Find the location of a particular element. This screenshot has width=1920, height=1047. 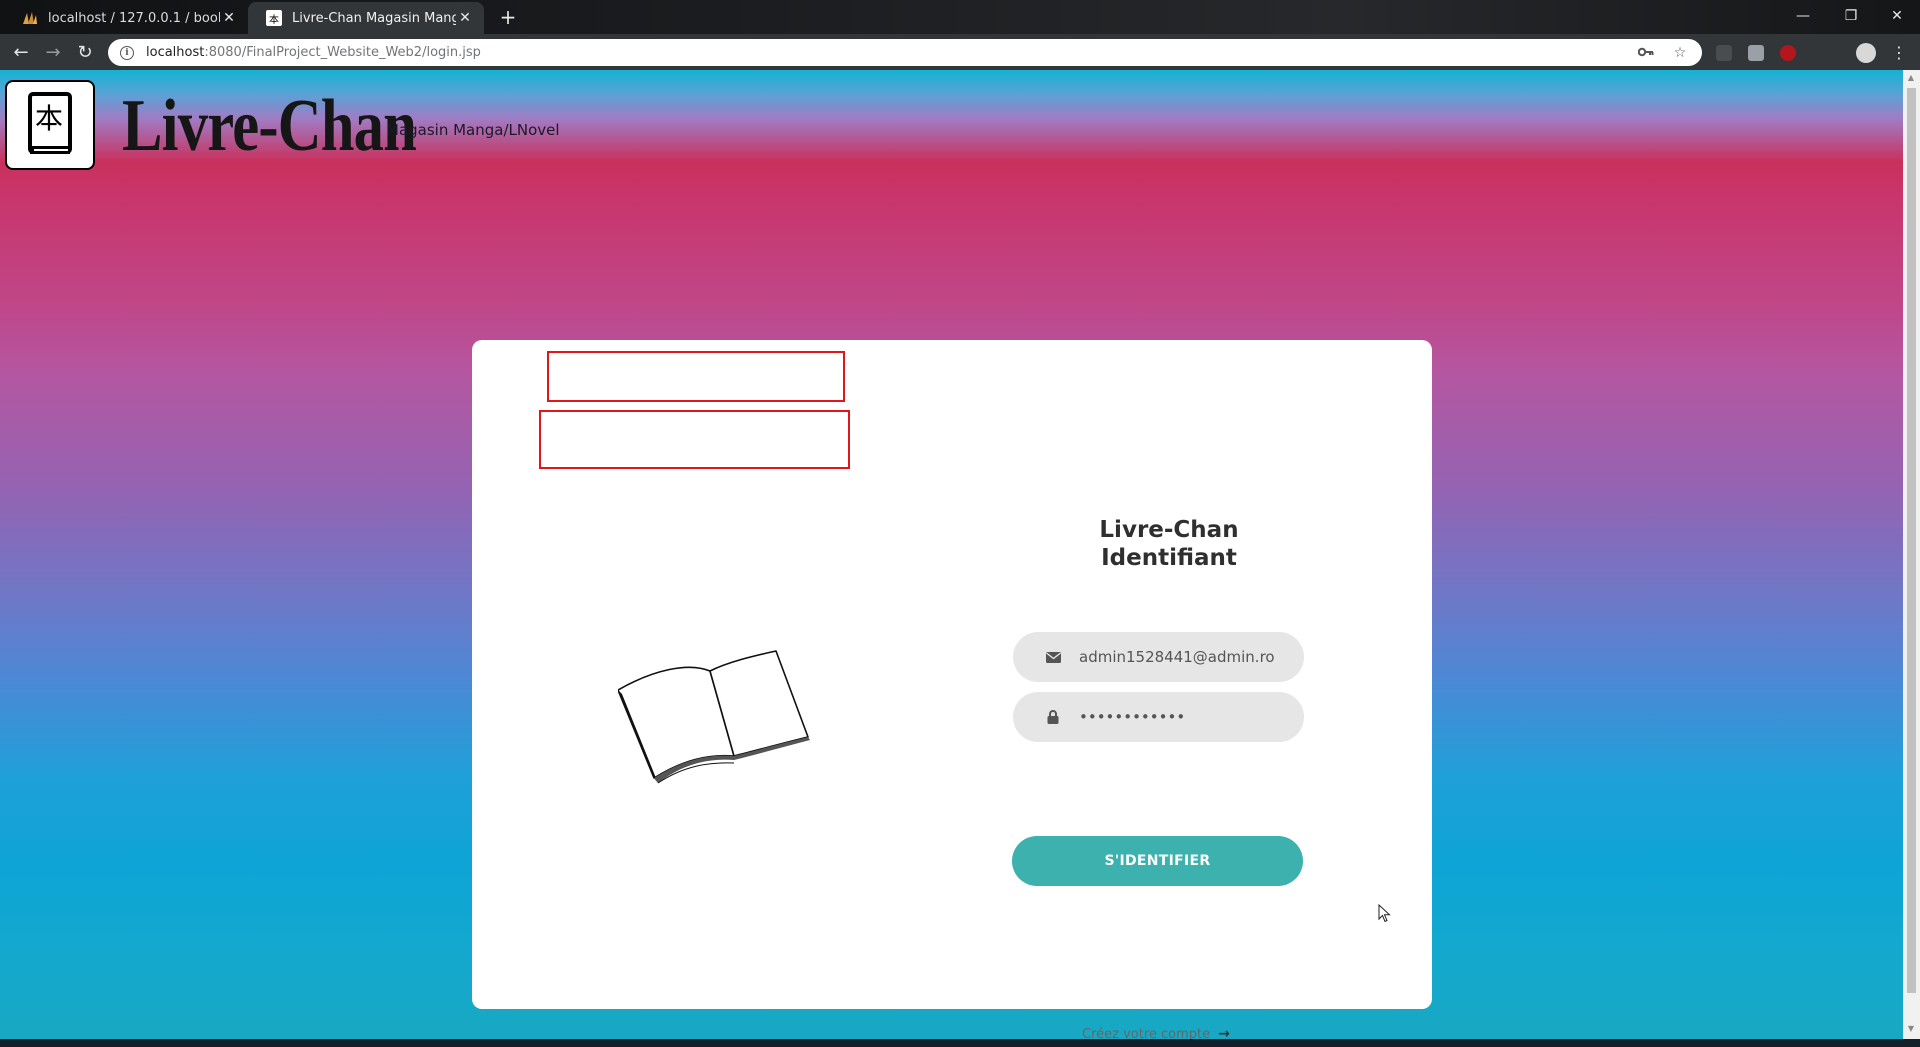

arrow-right-icon: → is located at coordinates (1224, 1032).